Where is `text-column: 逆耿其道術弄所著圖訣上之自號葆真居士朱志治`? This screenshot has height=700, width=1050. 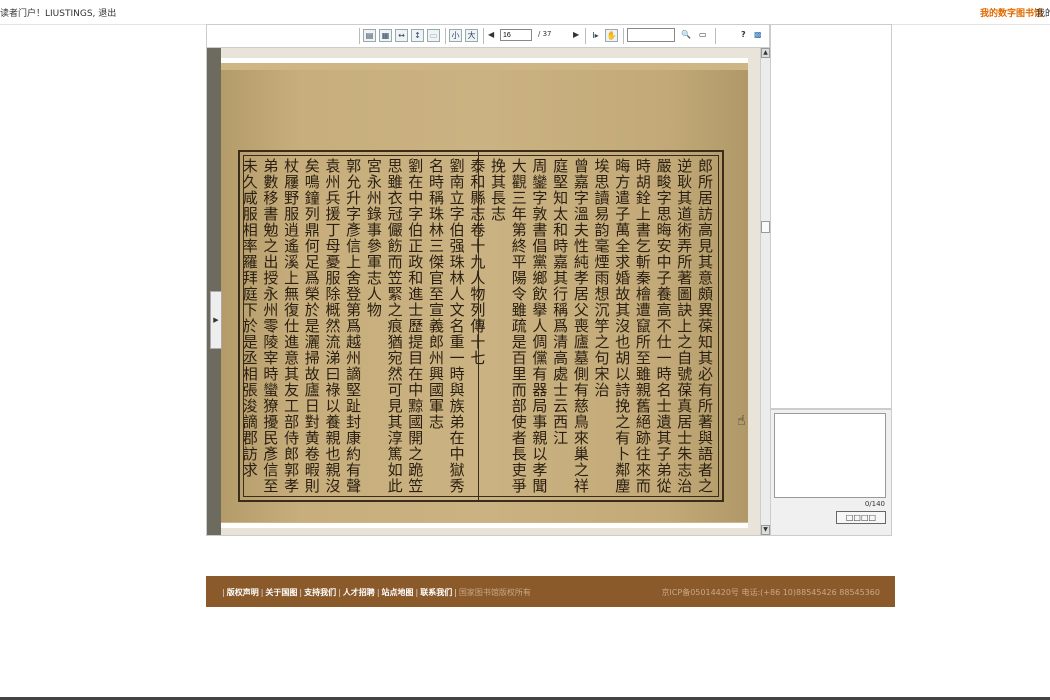 text-column: 逆耿其道術弄所著圖訣上之自號葆真居士朱志治 is located at coordinates (684, 326).